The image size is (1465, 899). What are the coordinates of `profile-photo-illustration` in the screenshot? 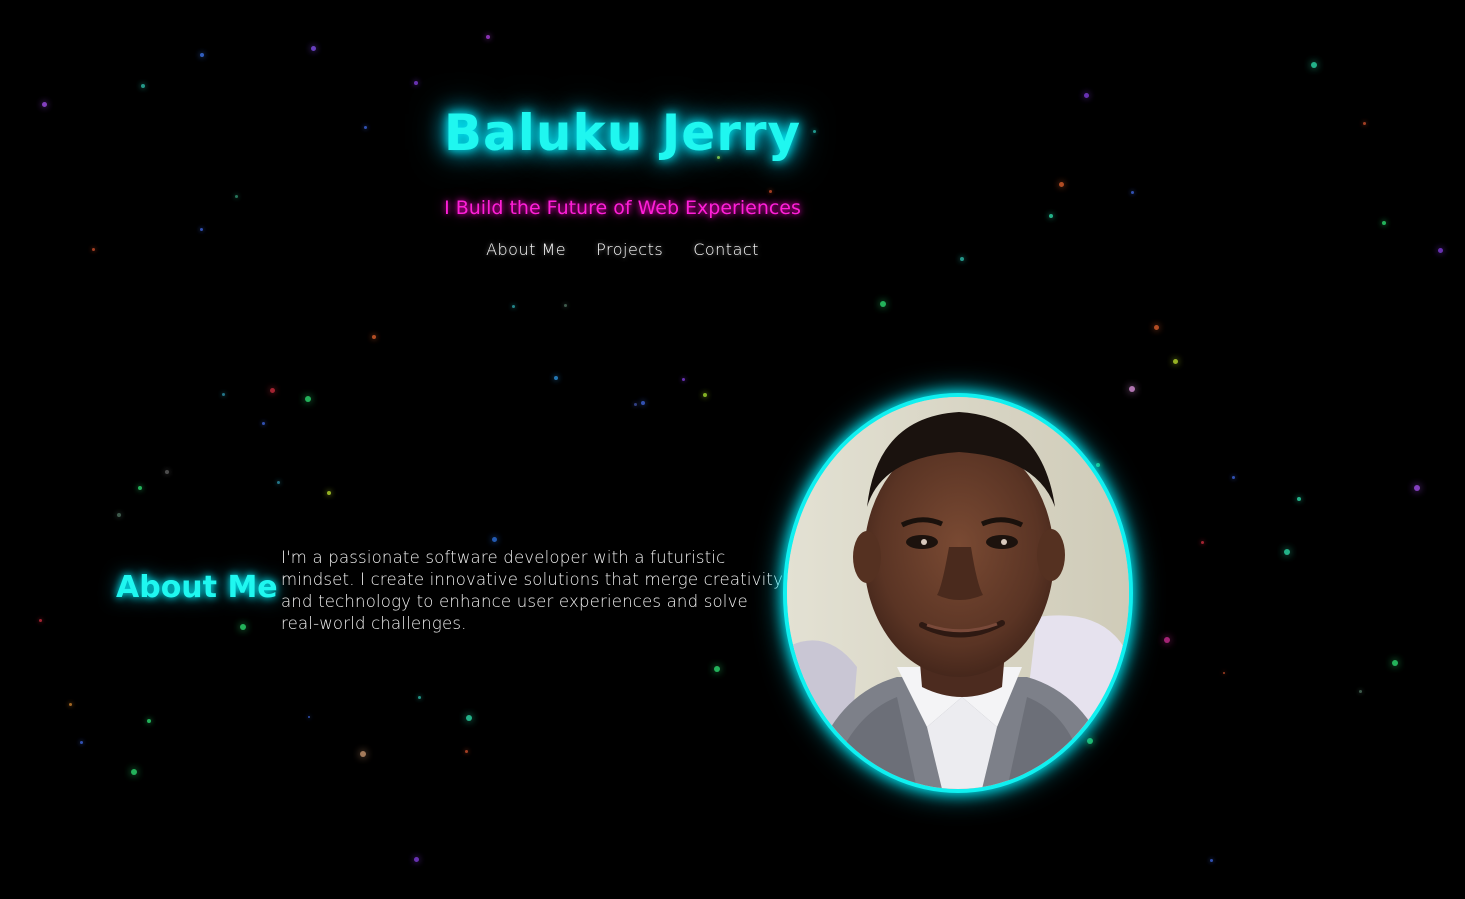 It's located at (958, 593).